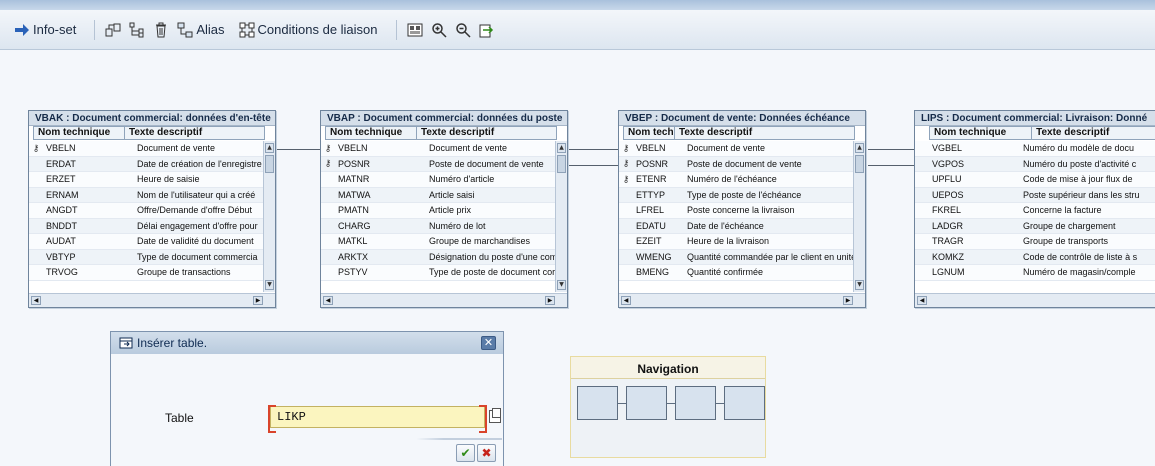 The image size is (1155, 466). I want to click on table-row: MATNR Numéro d'article, so click(438, 180).